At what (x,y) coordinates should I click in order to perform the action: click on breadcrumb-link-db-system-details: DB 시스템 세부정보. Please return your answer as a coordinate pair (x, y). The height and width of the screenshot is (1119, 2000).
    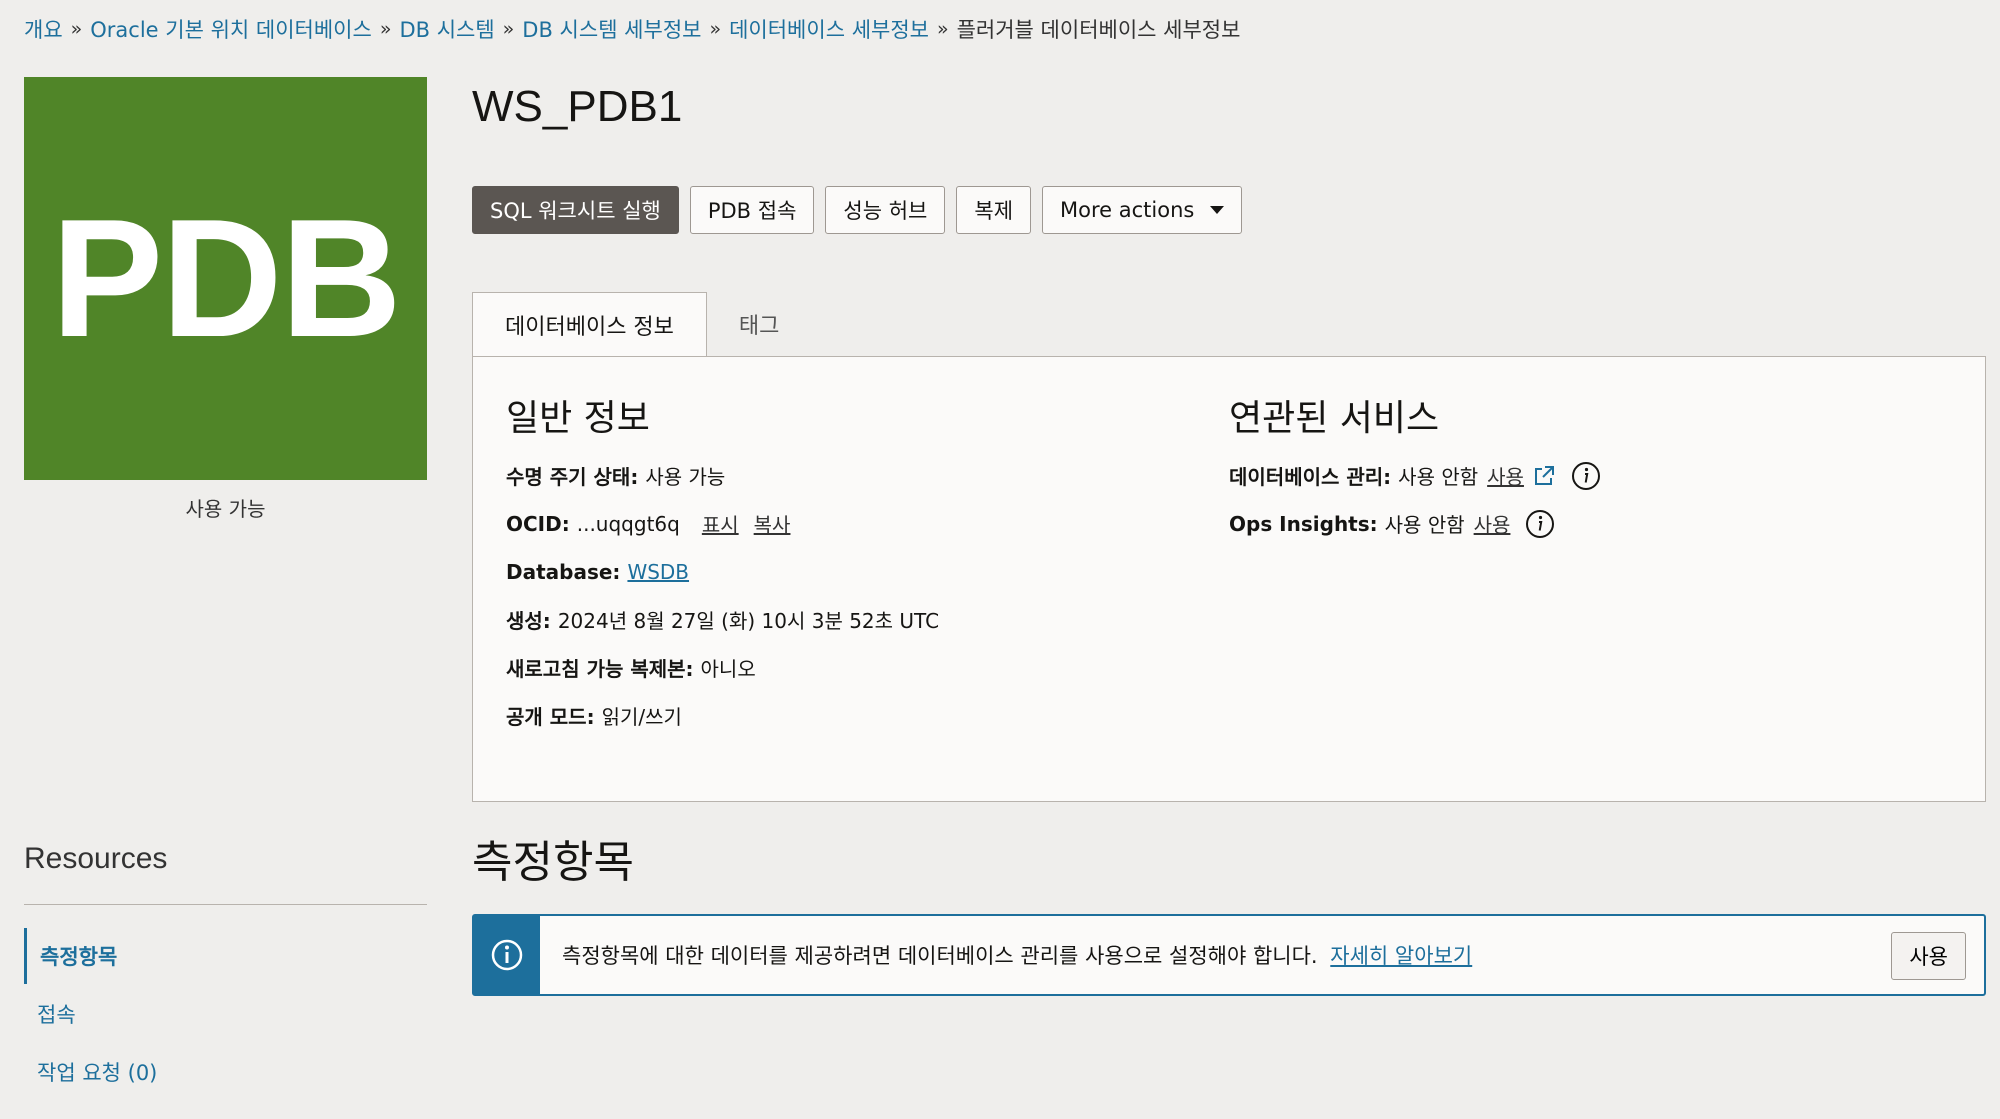
    Looking at the image, I should click on (611, 29).